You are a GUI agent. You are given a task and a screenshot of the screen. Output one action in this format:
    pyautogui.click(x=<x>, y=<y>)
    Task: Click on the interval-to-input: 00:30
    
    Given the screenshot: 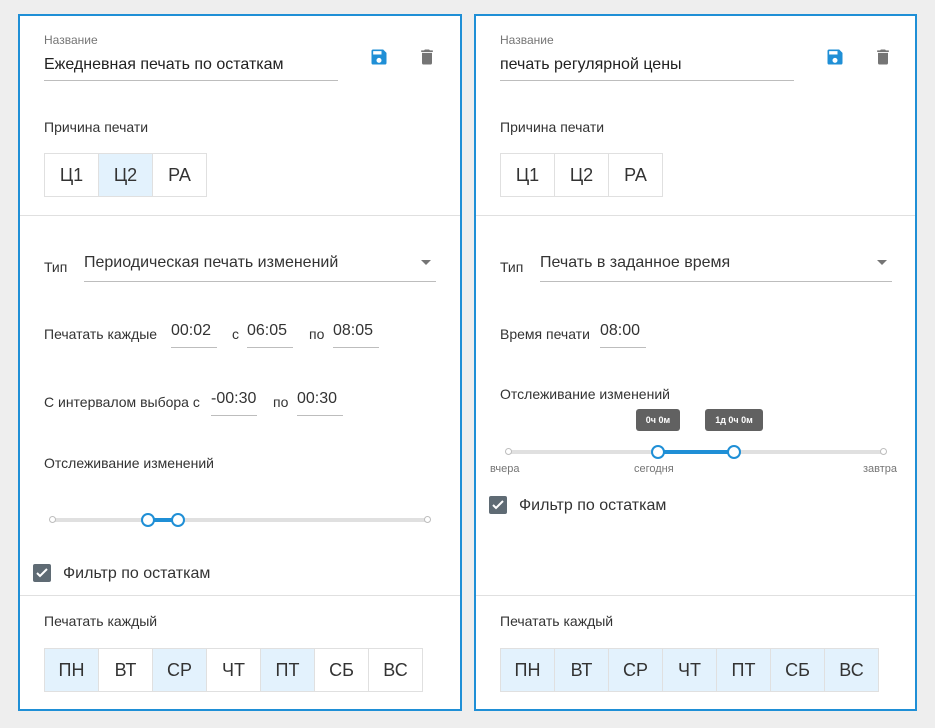 What is the action you would take?
    pyautogui.click(x=320, y=403)
    